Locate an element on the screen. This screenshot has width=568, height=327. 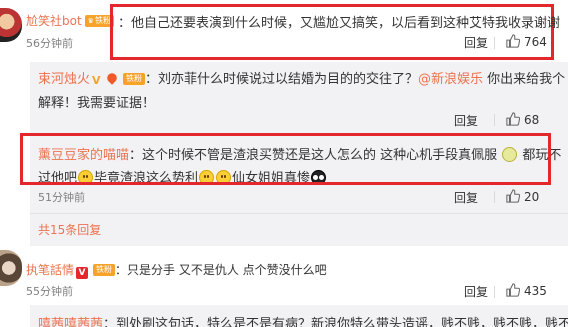
like-button: 764 is located at coordinates (526, 41).